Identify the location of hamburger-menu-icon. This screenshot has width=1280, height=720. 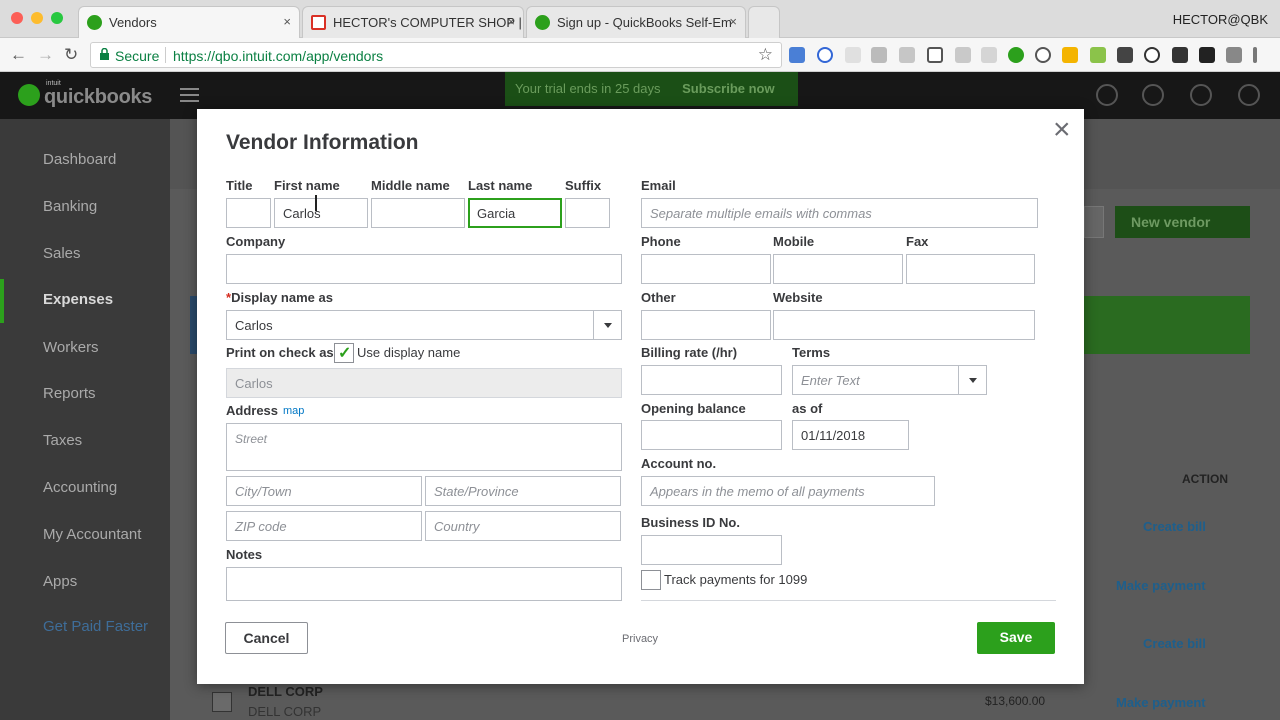
(189, 95).